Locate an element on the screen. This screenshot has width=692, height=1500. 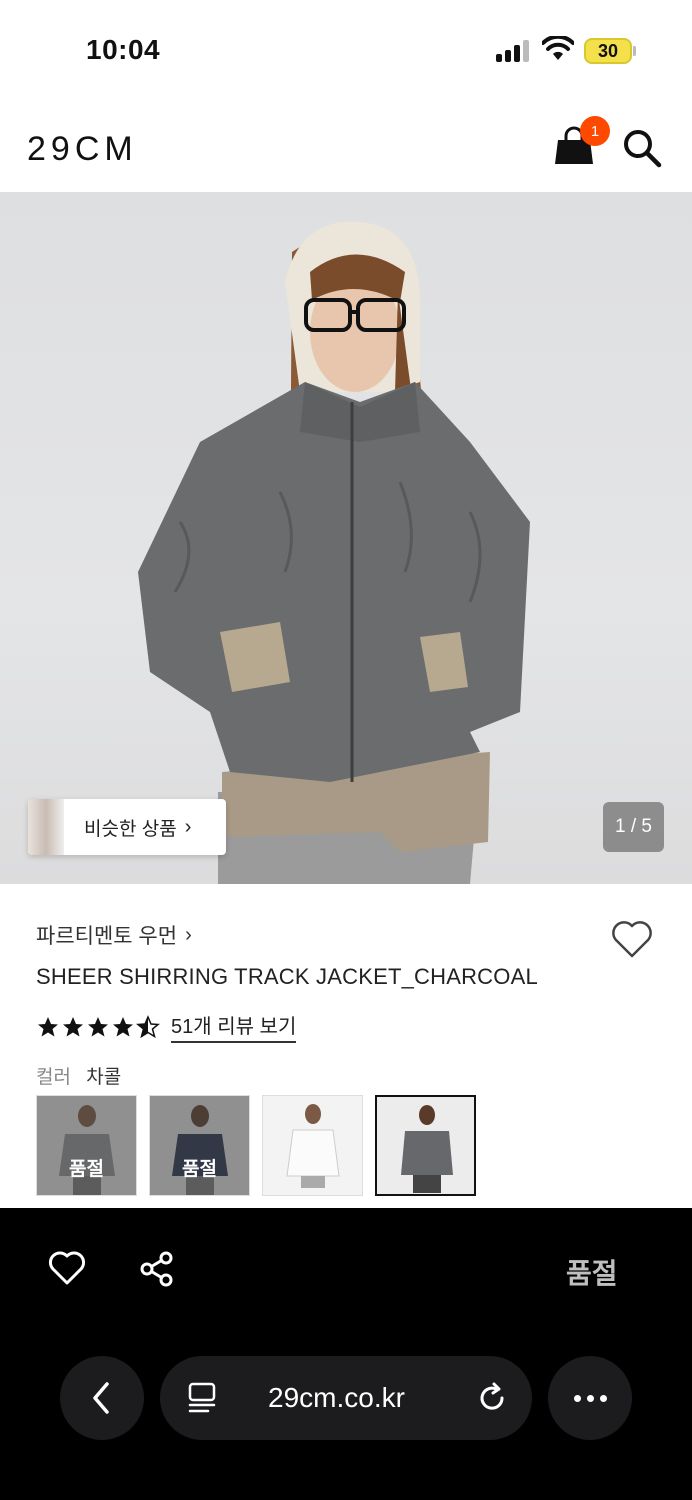
color-swatch-charcoal is located at coordinates (425, 1145).